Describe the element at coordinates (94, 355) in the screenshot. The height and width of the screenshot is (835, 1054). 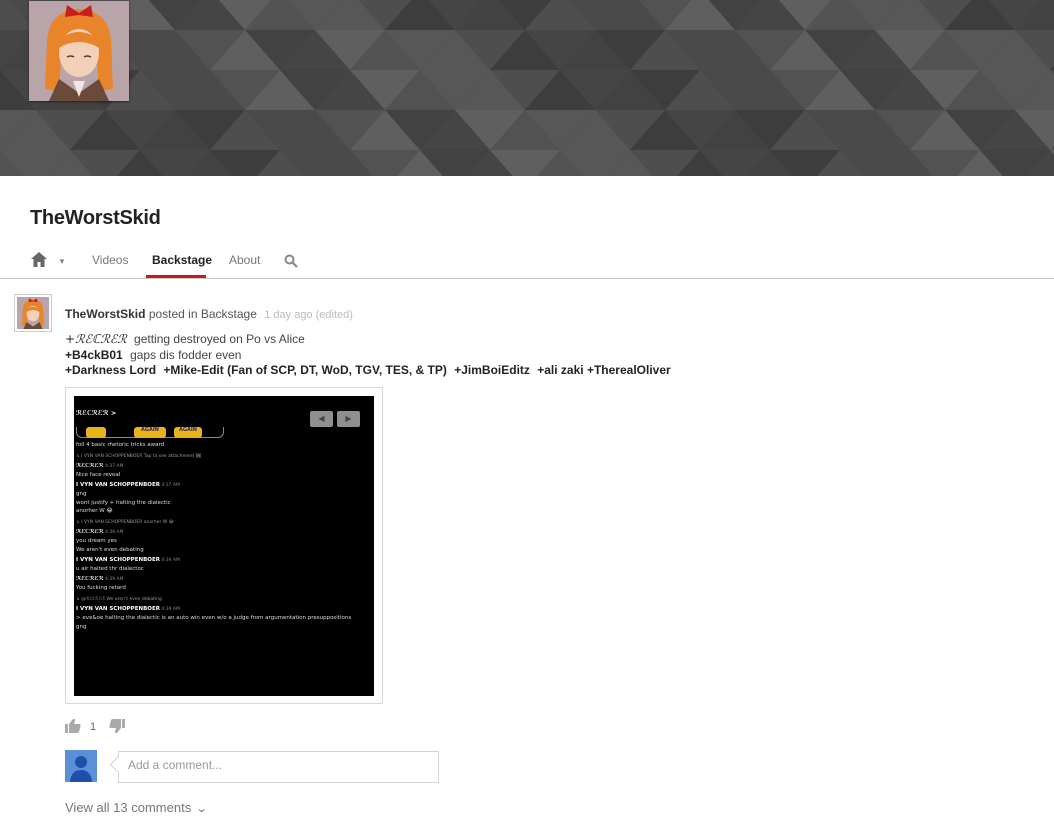
I see `mention-link: +B4ckB01` at that location.